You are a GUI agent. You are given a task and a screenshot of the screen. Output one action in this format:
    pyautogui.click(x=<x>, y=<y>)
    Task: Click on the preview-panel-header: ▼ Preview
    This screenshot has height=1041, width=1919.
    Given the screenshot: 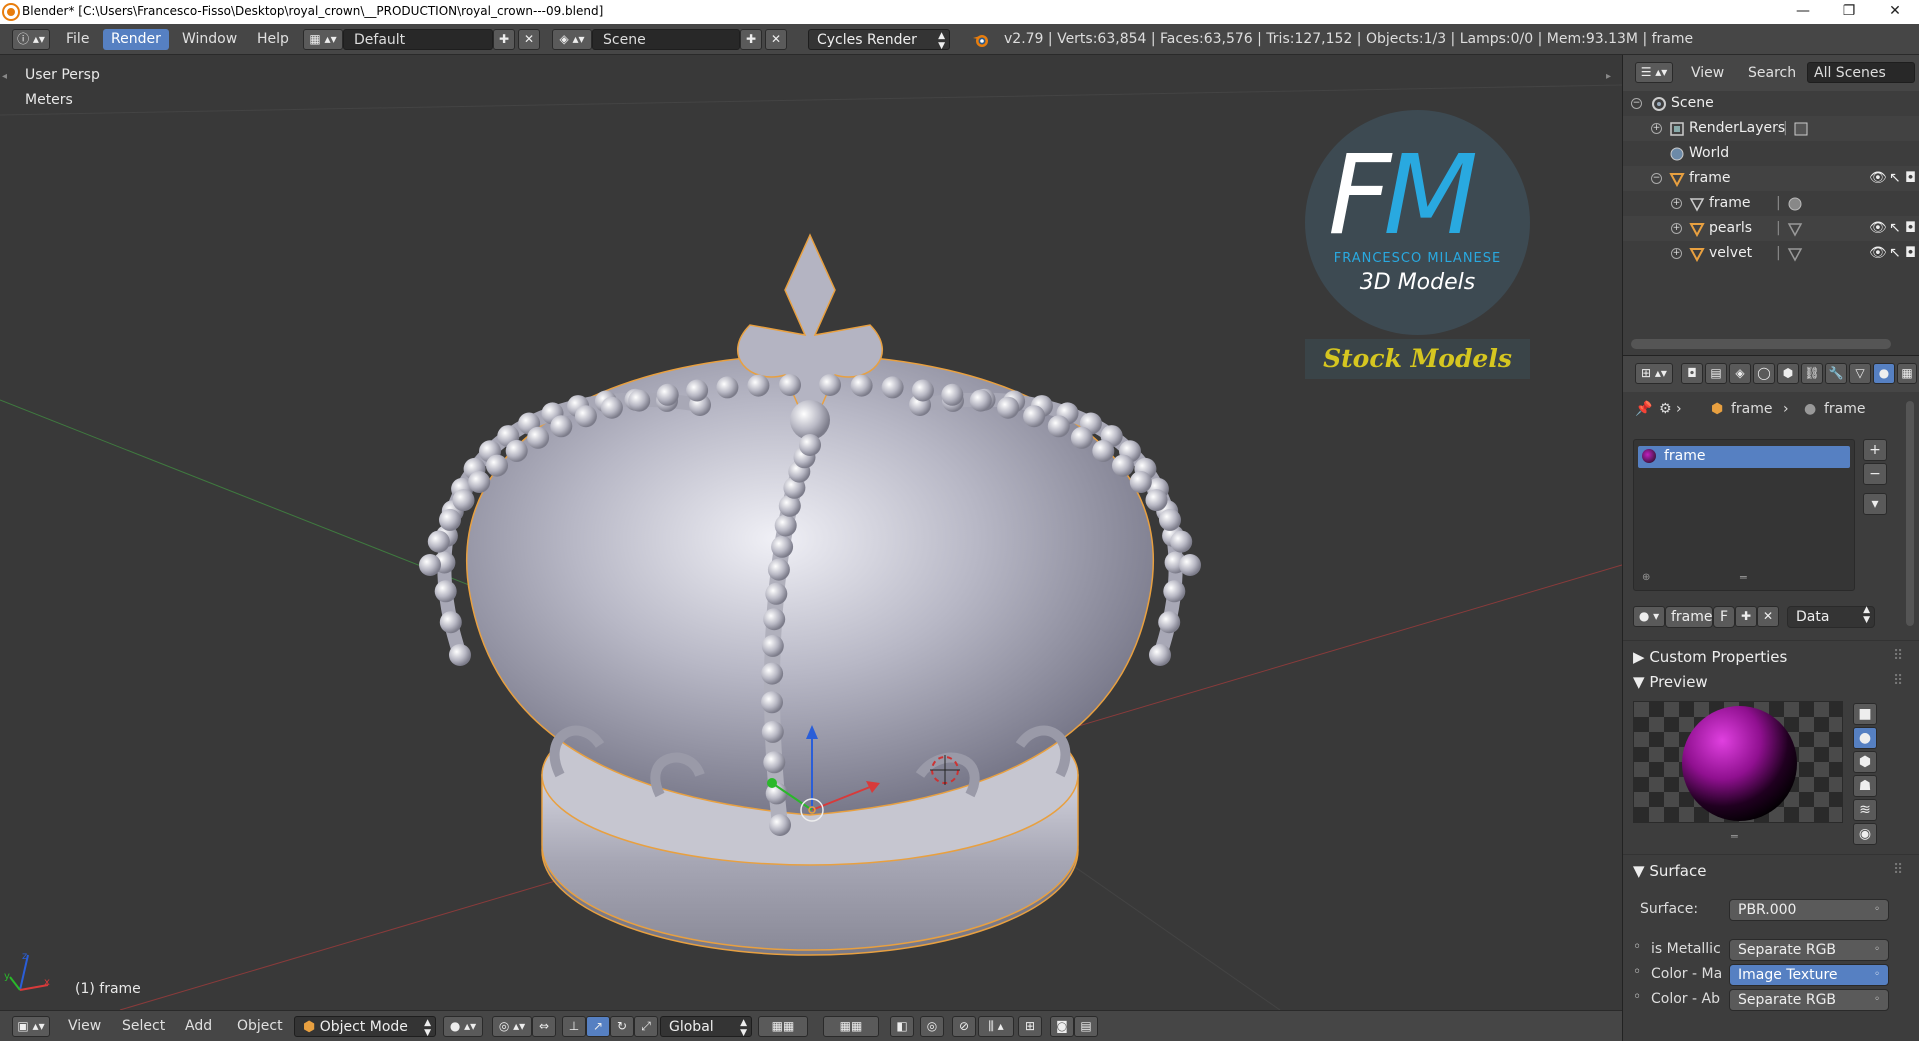 What is the action you would take?
    pyautogui.click(x=1670, y=682)
    